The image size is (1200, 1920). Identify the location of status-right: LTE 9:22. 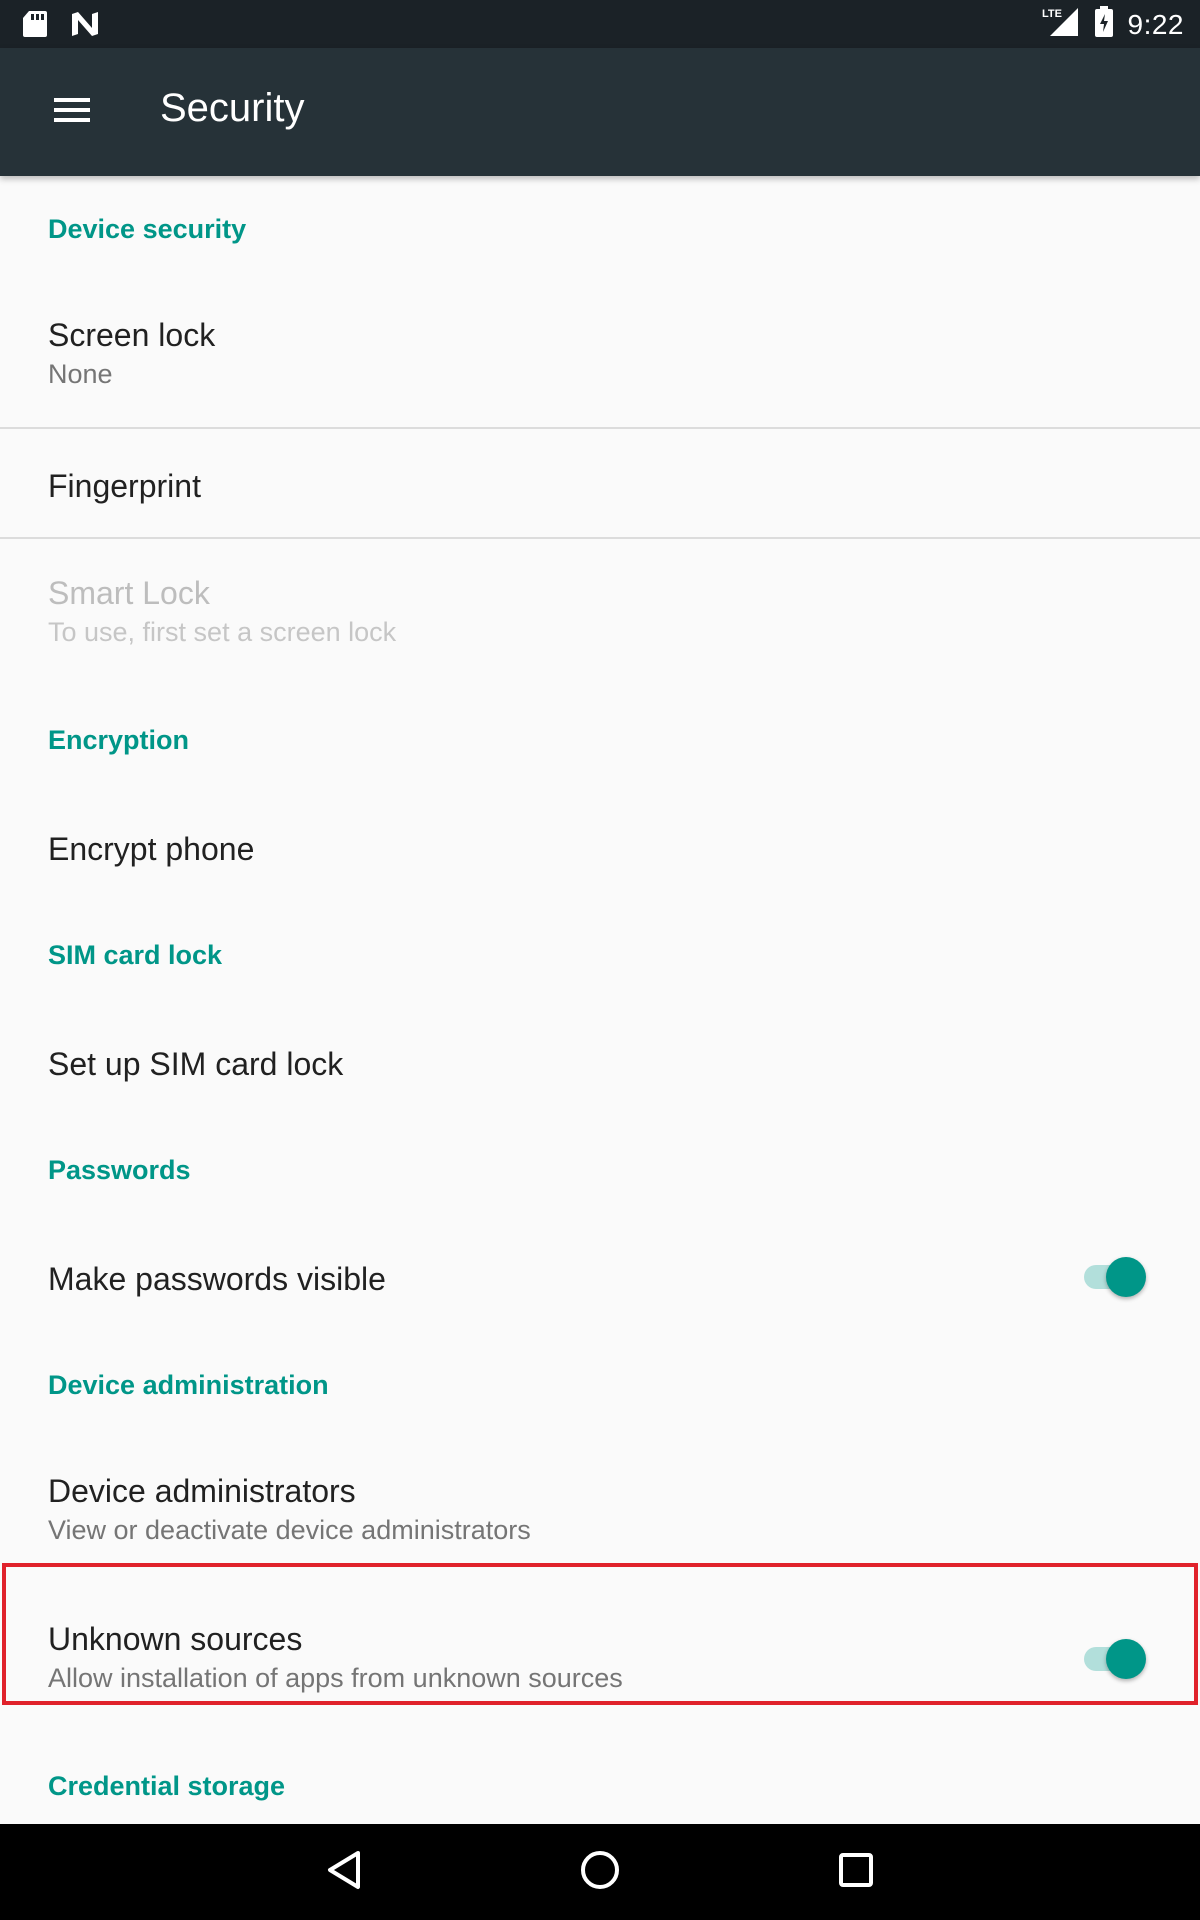
(1113, 24).